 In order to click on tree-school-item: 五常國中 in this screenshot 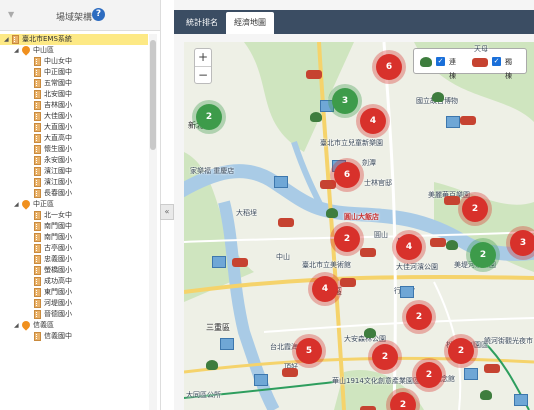, I will do `click(74, 83)`.